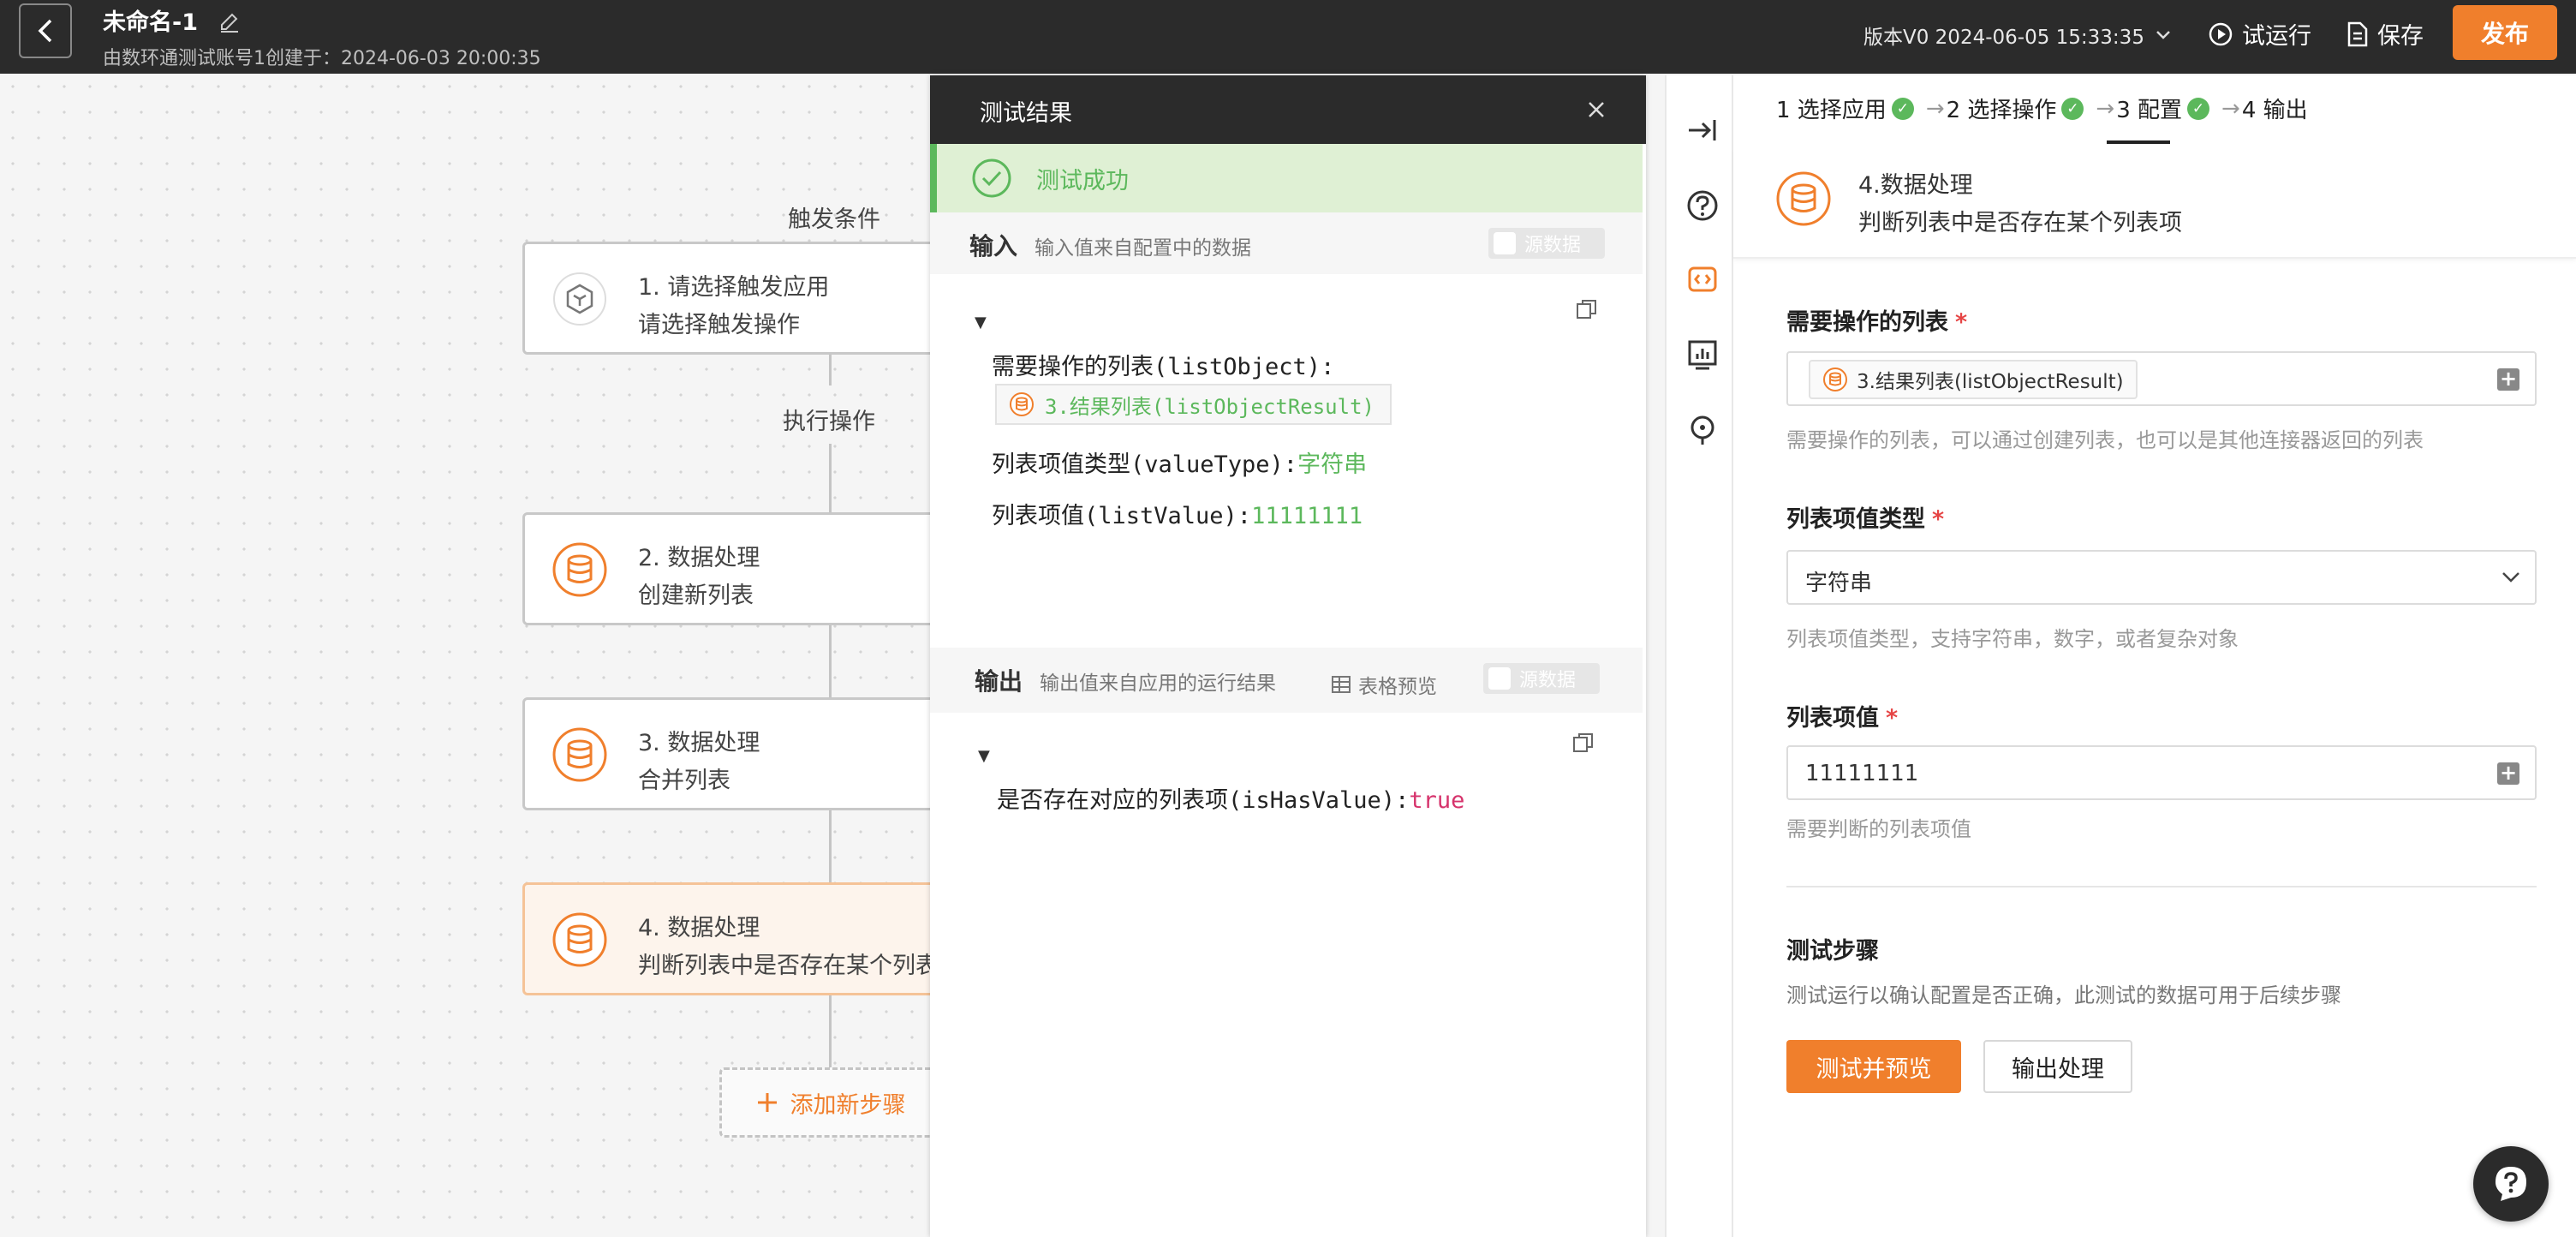  Describe the element at coordinates (1862, 773) in the screenshot. I see `value-field-value: 11111111` at that location.